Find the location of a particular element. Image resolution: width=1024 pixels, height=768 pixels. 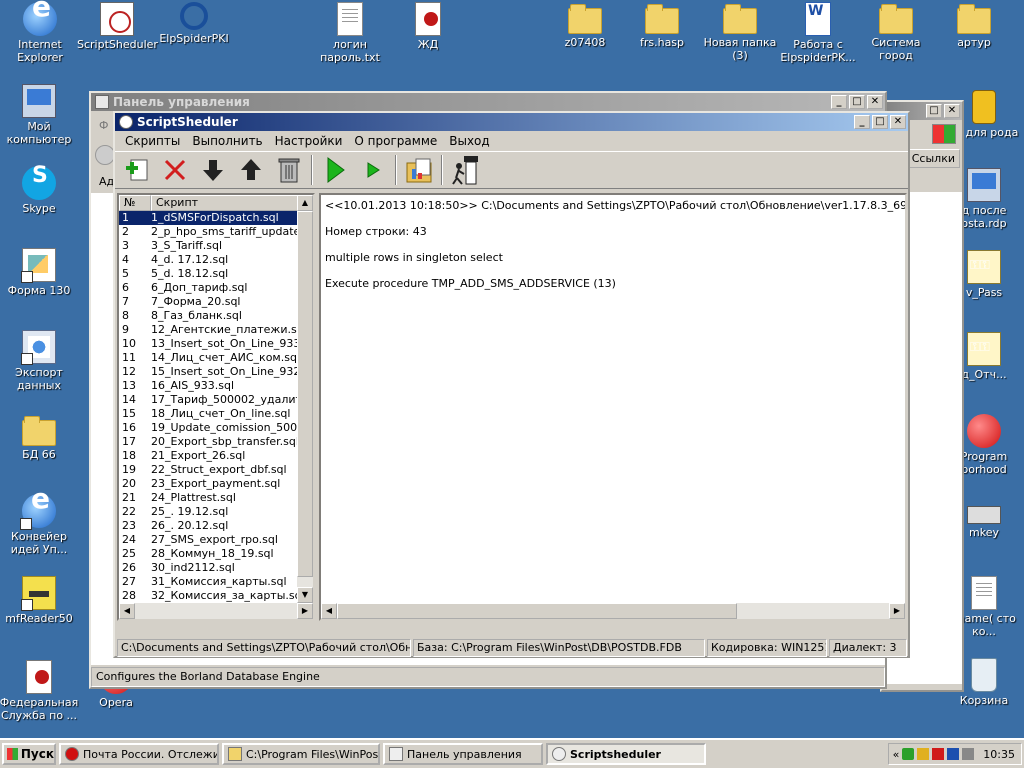

scroll-thumb is located at coordinates (305, 394).